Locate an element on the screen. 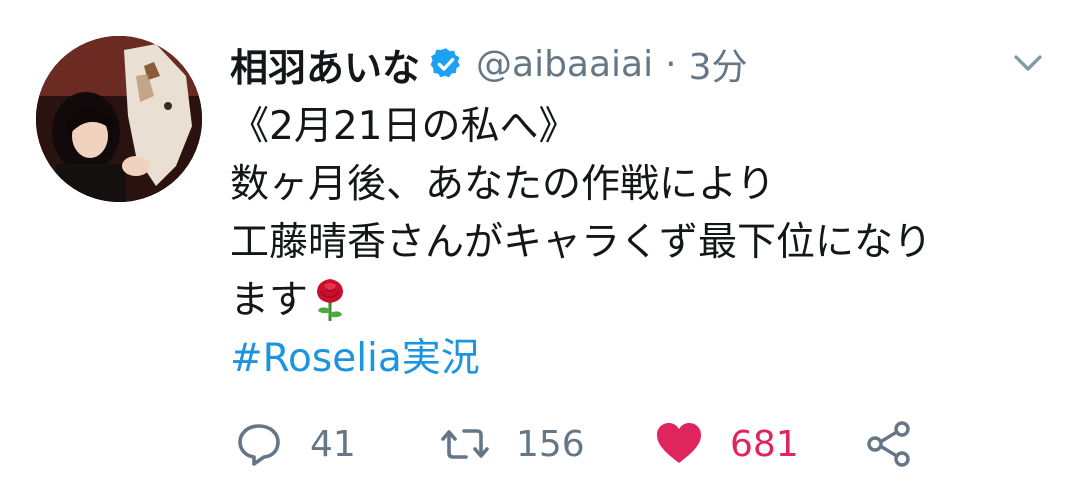 The width and height of the screenshot is (1080, 500). share-button is located at coordinates (889, 444).